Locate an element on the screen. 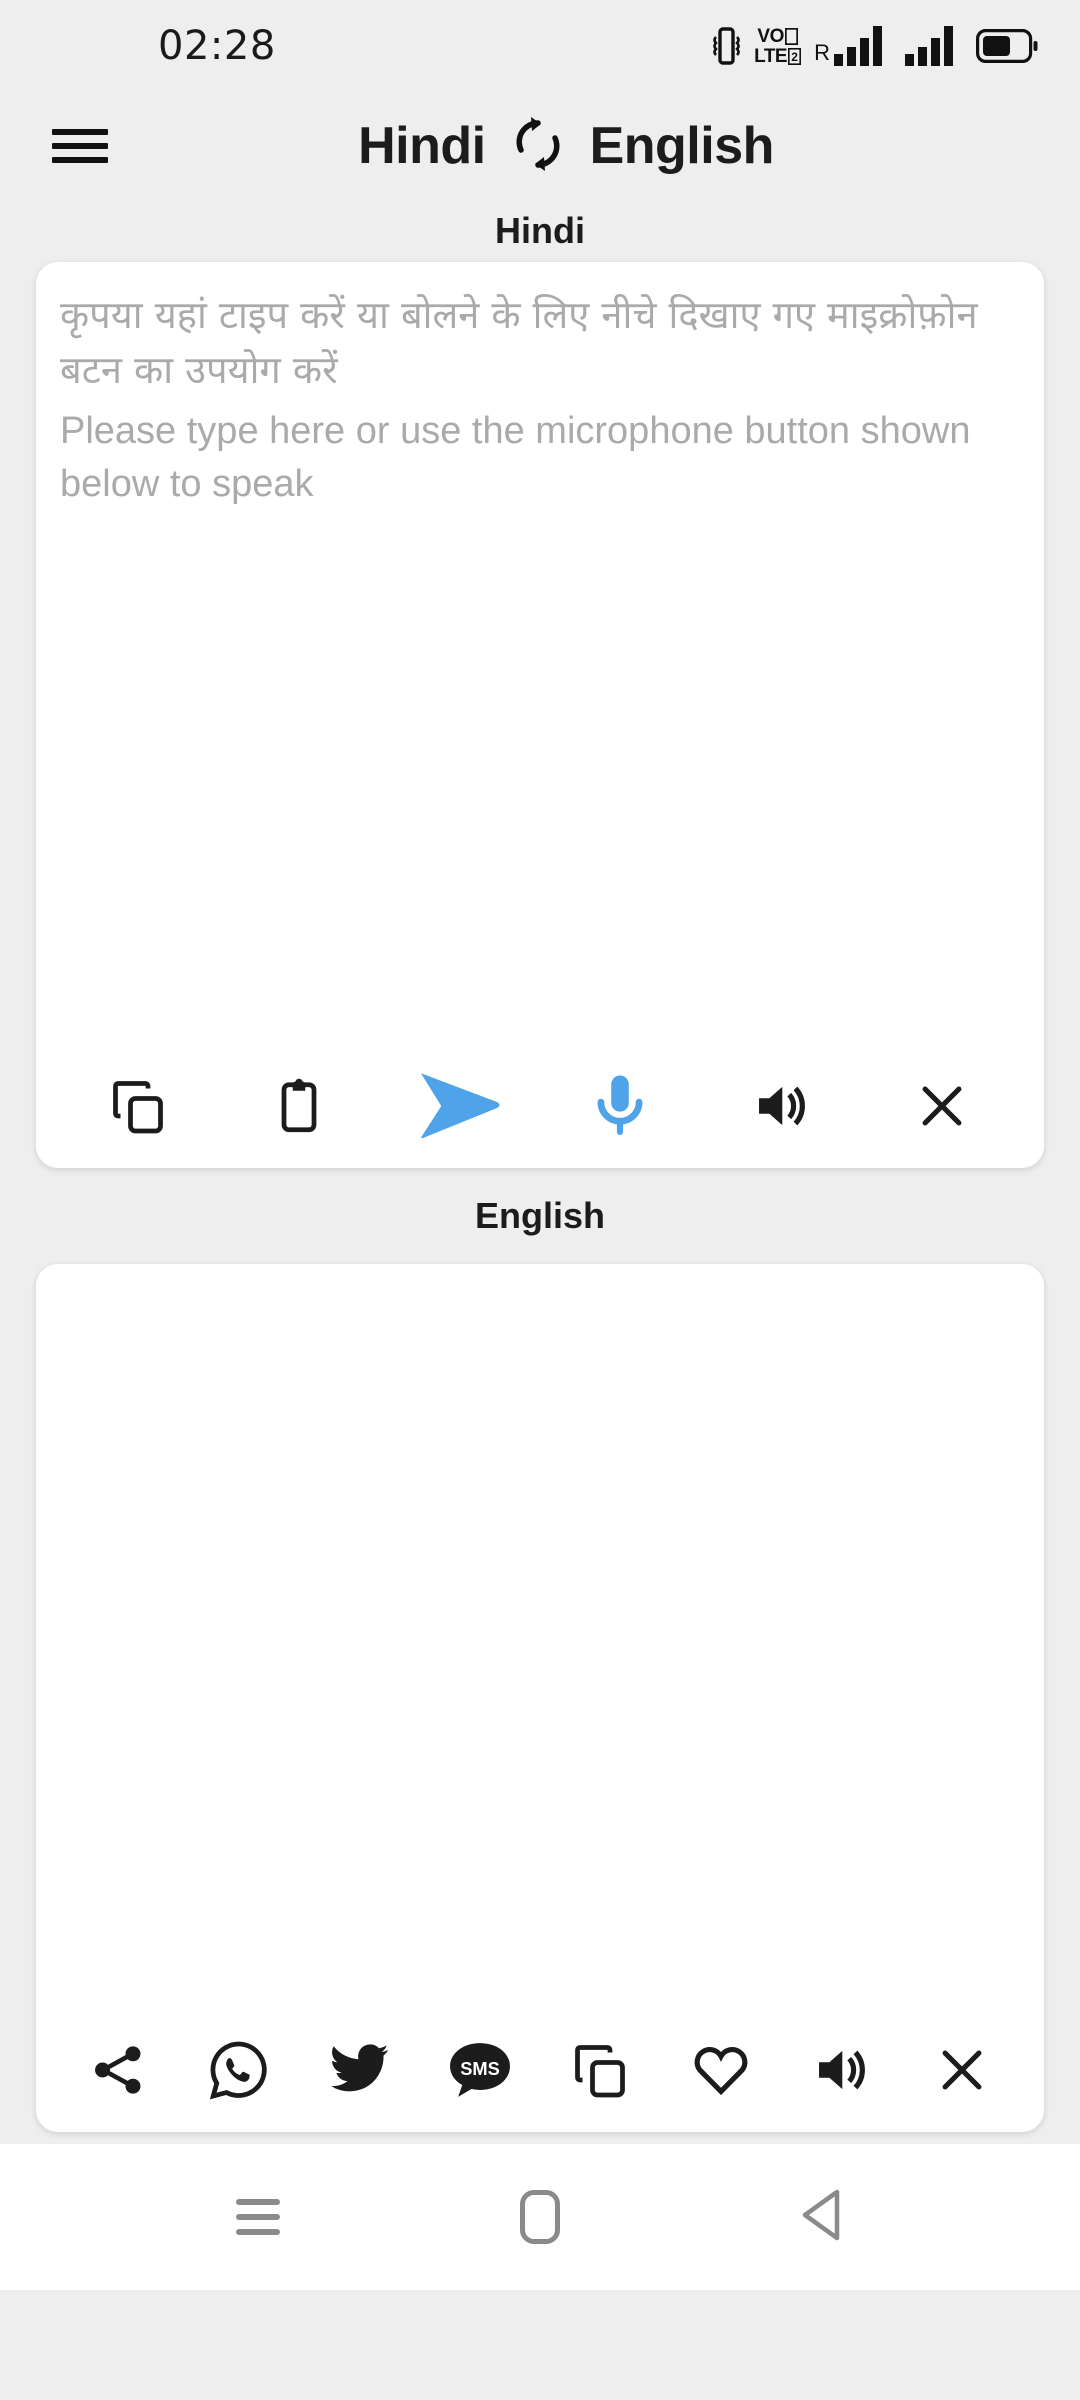 The height and width of the screenshot is (2400, 1080). microphone-icon is located at coordinates (620, 1106).